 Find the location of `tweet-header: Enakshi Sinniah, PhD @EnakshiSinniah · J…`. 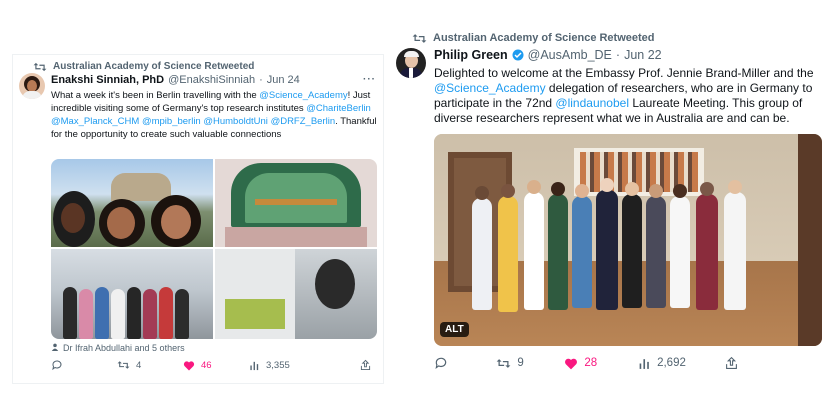

tweet-header: Enakshi Sinniah, PhD @EnakshiSinniah · J… is located at coordinates (175, 80).